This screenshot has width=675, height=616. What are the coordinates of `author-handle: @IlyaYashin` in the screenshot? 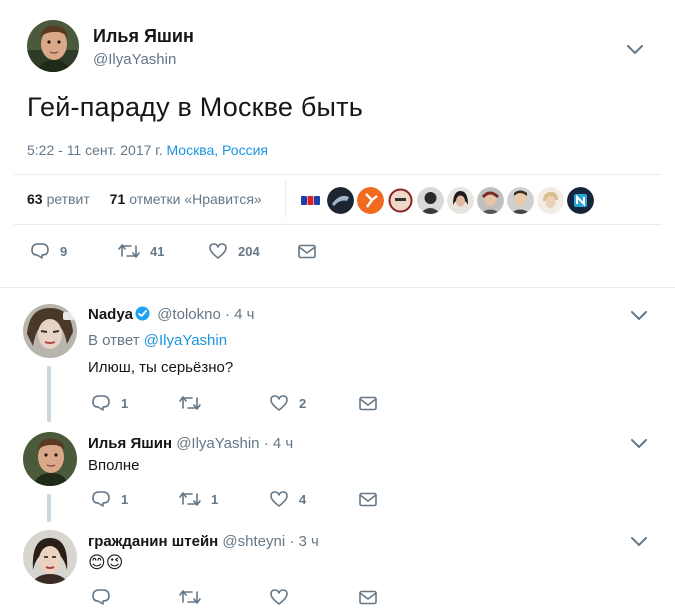 It's located at (134, 59).